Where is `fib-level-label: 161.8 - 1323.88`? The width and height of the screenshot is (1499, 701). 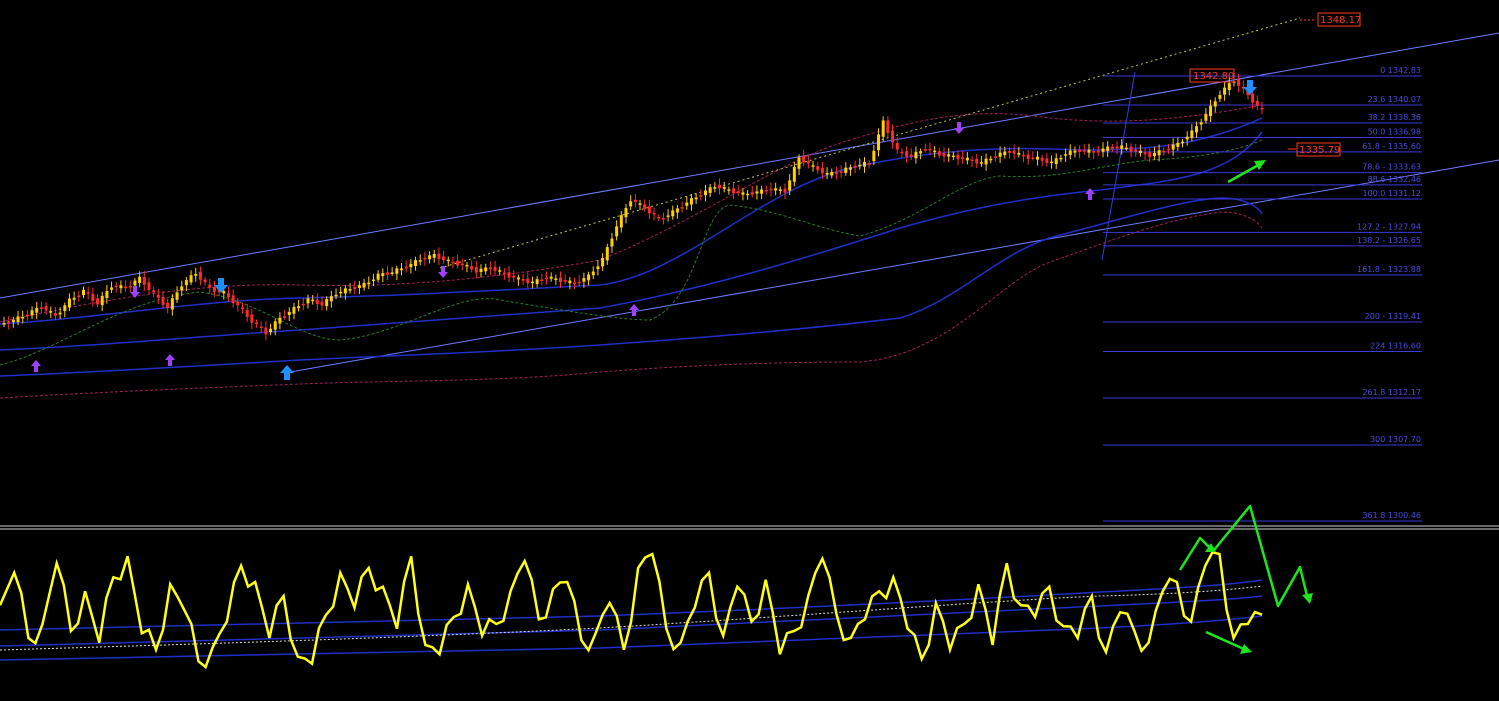
fib-level-label: 161.8 - 1323.88 is located at coordinates (1389, 269).